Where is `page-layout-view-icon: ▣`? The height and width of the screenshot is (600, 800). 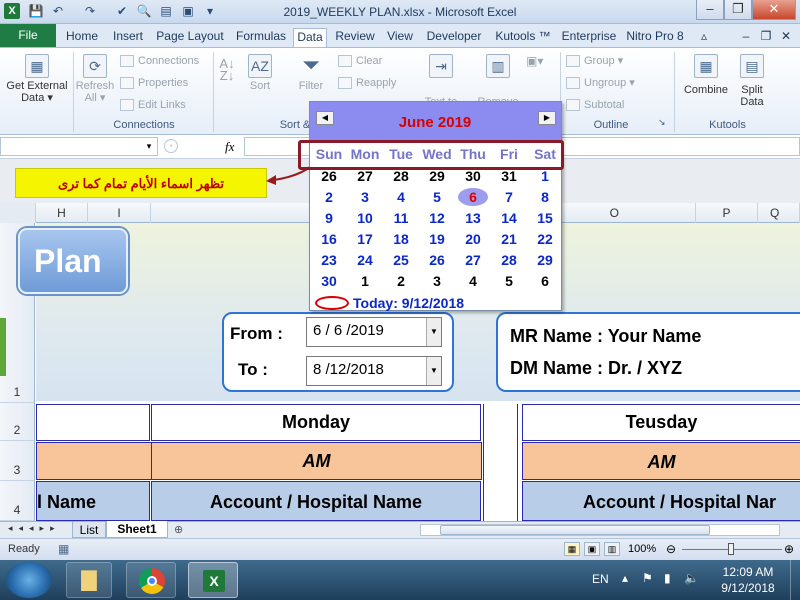
page-layout-view-icon: ▣ is located at coordinates (592, 549).